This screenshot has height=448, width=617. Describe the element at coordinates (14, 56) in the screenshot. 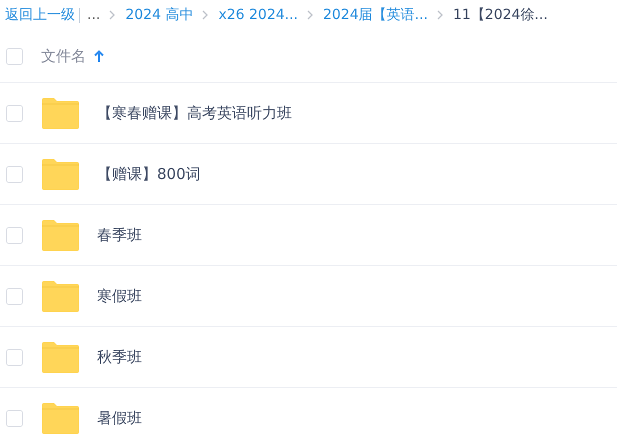

I see `select-all-checkbox` at that location.